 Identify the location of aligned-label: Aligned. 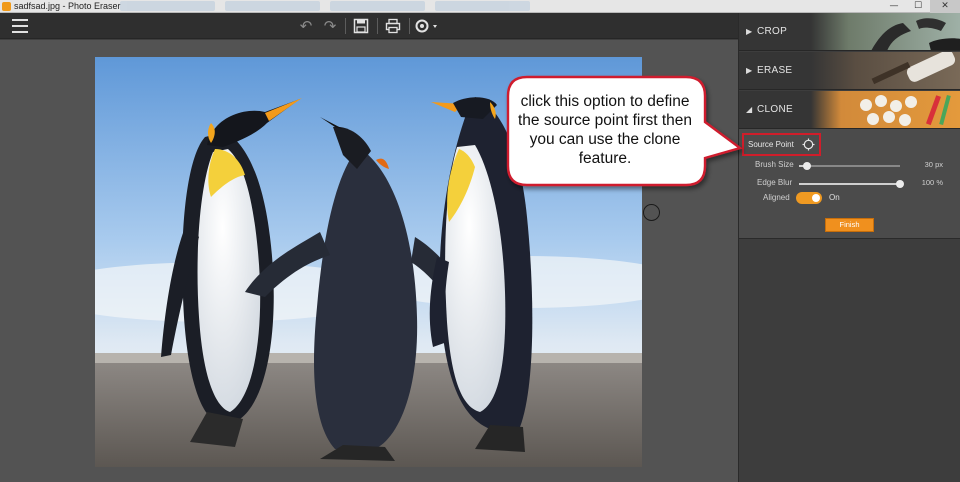
(776, 197).